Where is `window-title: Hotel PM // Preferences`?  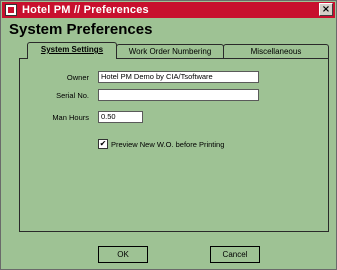
window-title: Hotel PM // Preferences is located at coordinates (85, 10).